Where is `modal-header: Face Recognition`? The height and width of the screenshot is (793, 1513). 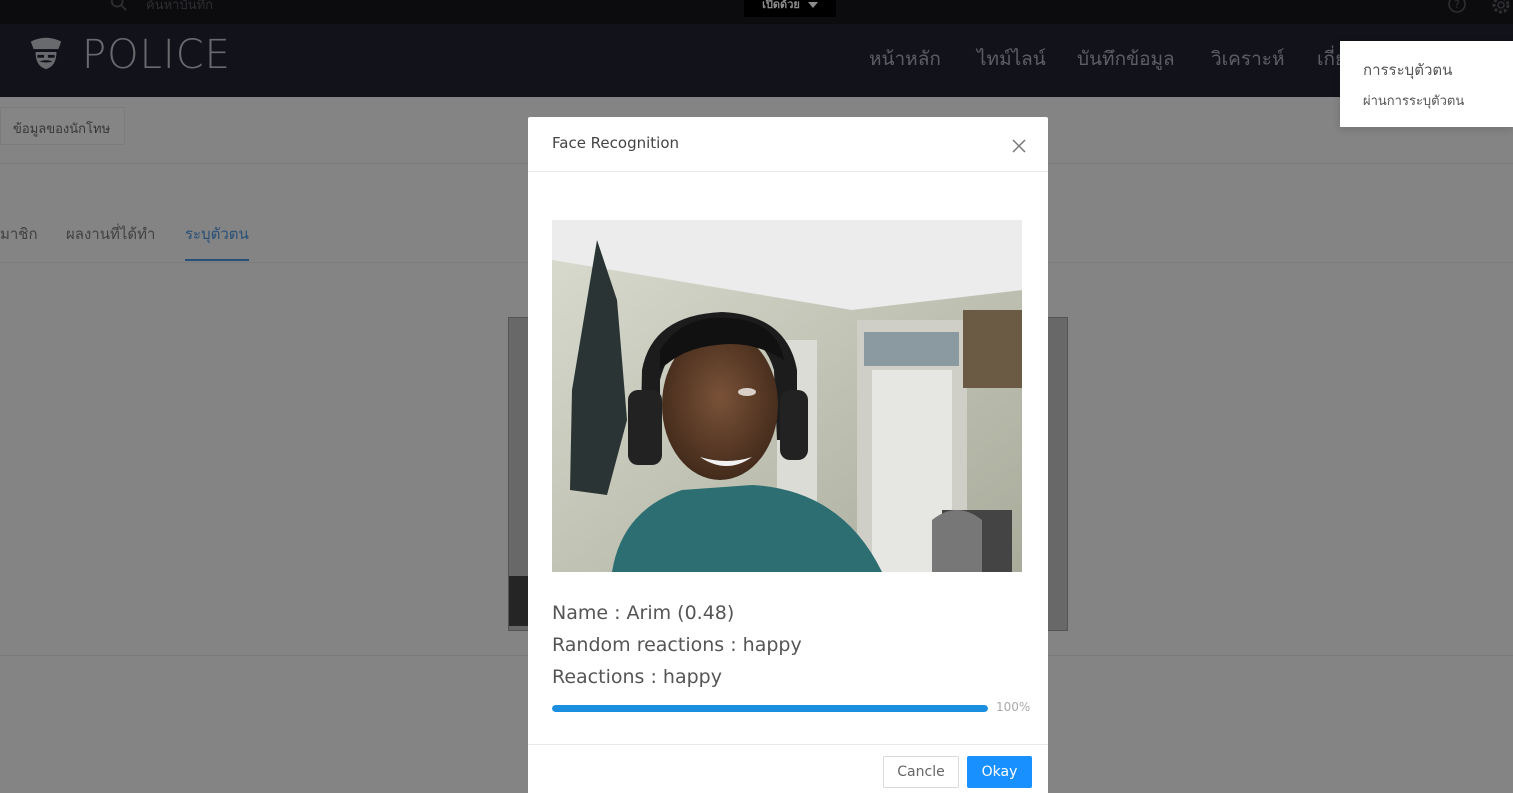
modal-header: Face Recognition is located at coordinates (788, 144).